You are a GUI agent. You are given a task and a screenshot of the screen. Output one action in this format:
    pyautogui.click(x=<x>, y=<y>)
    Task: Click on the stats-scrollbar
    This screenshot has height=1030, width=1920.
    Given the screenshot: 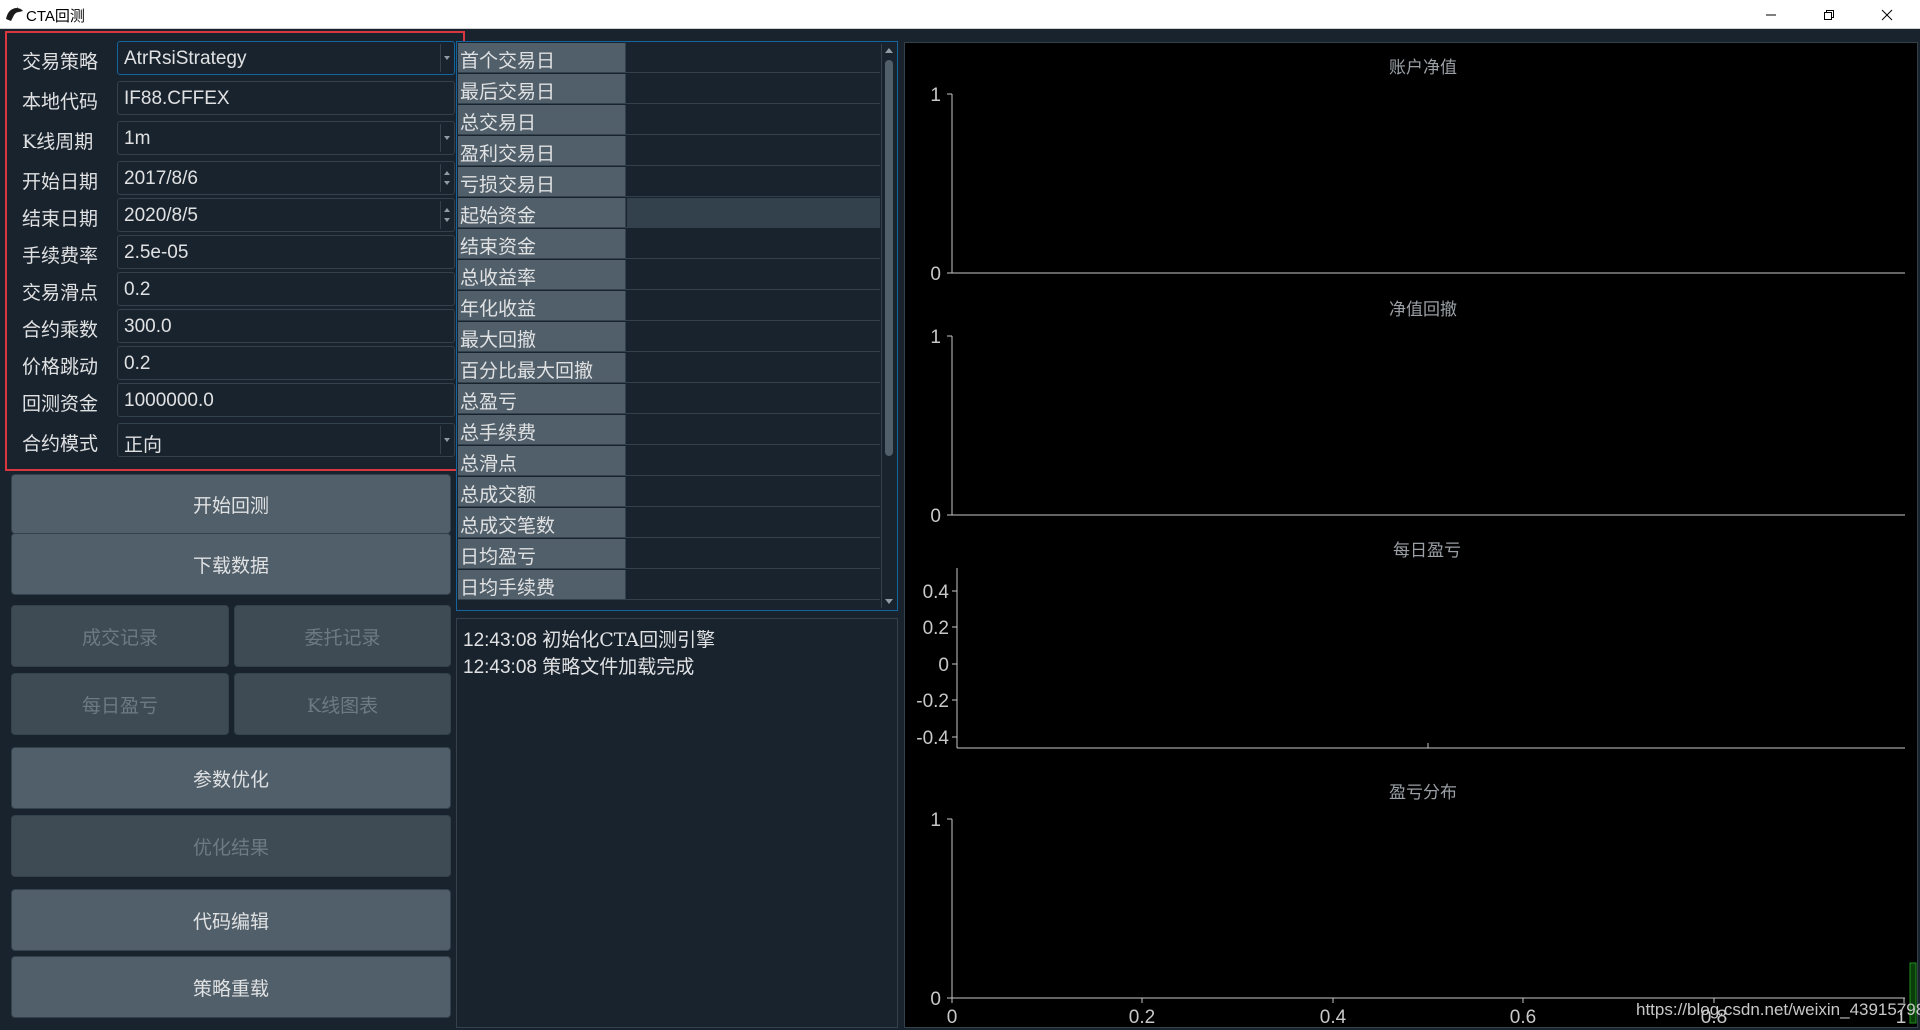 What is the action you would take?
    pyautogui.click(x=888, y=326)
    